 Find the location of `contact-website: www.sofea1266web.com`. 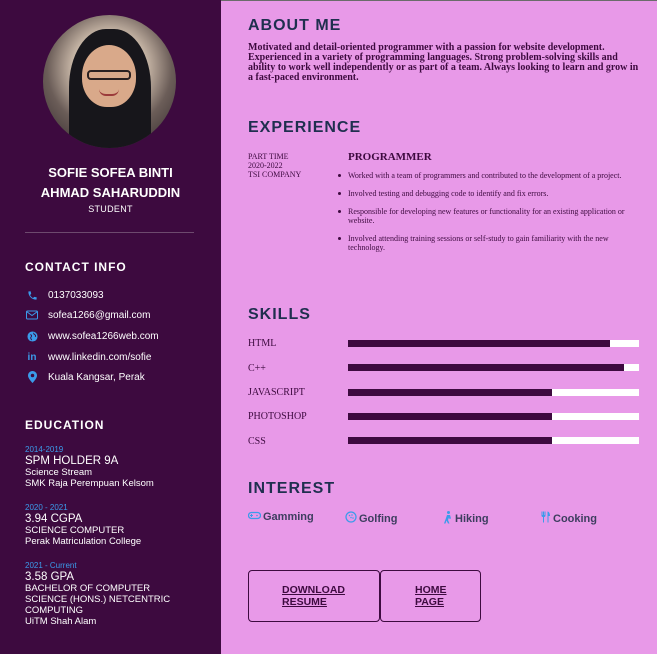

contact-website: www.sofea1266web.com is located at coordinates (92, 336).